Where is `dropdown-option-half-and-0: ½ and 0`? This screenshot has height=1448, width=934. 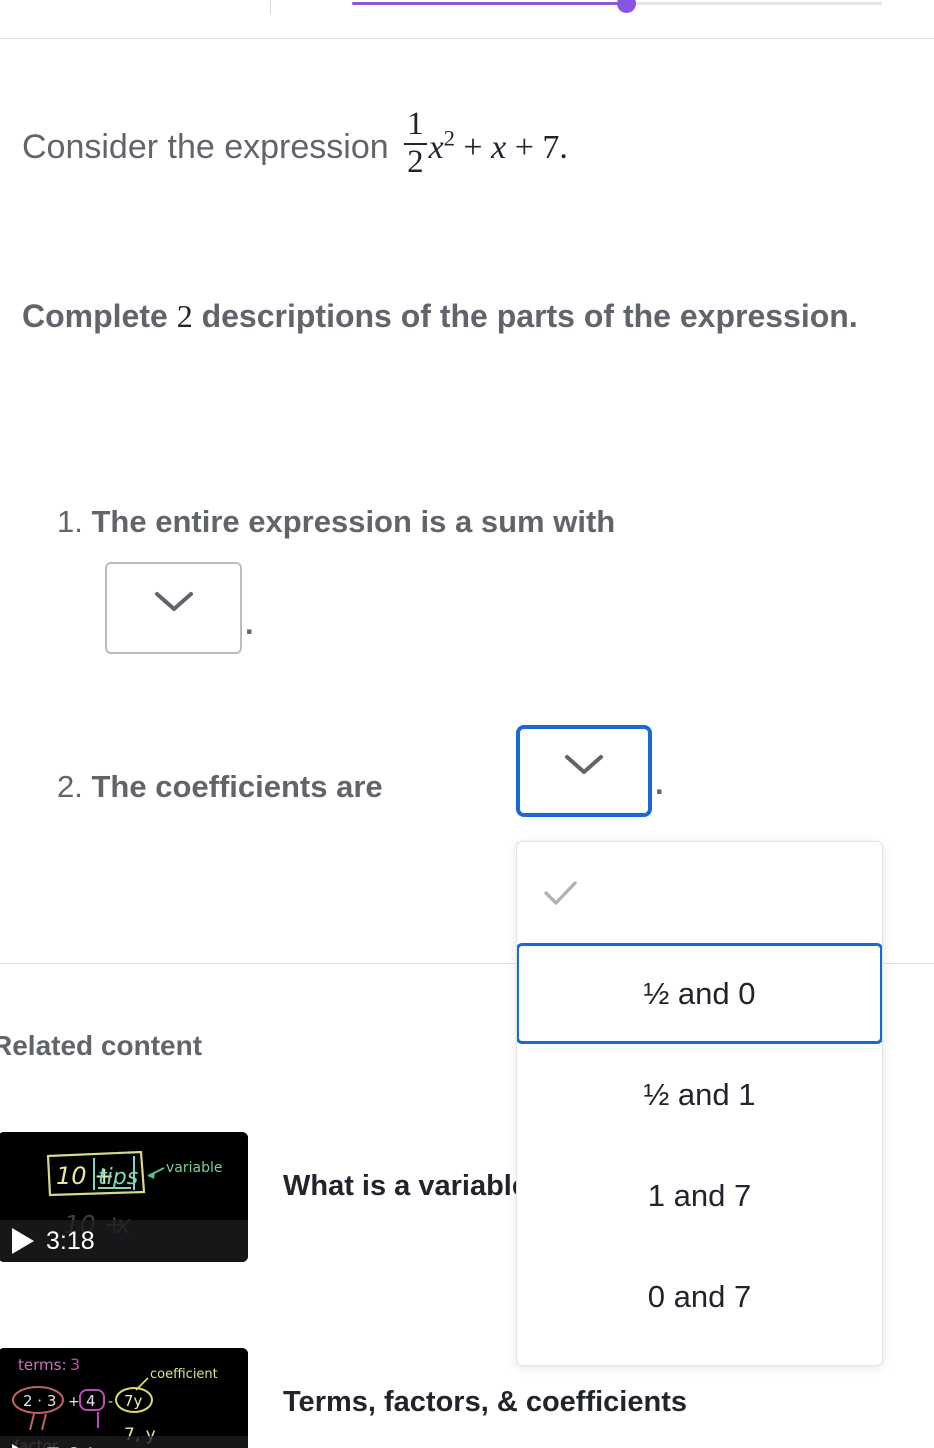 dropdown-option-half-and-0: ½ and 0 is located at coordinates (699, 993).